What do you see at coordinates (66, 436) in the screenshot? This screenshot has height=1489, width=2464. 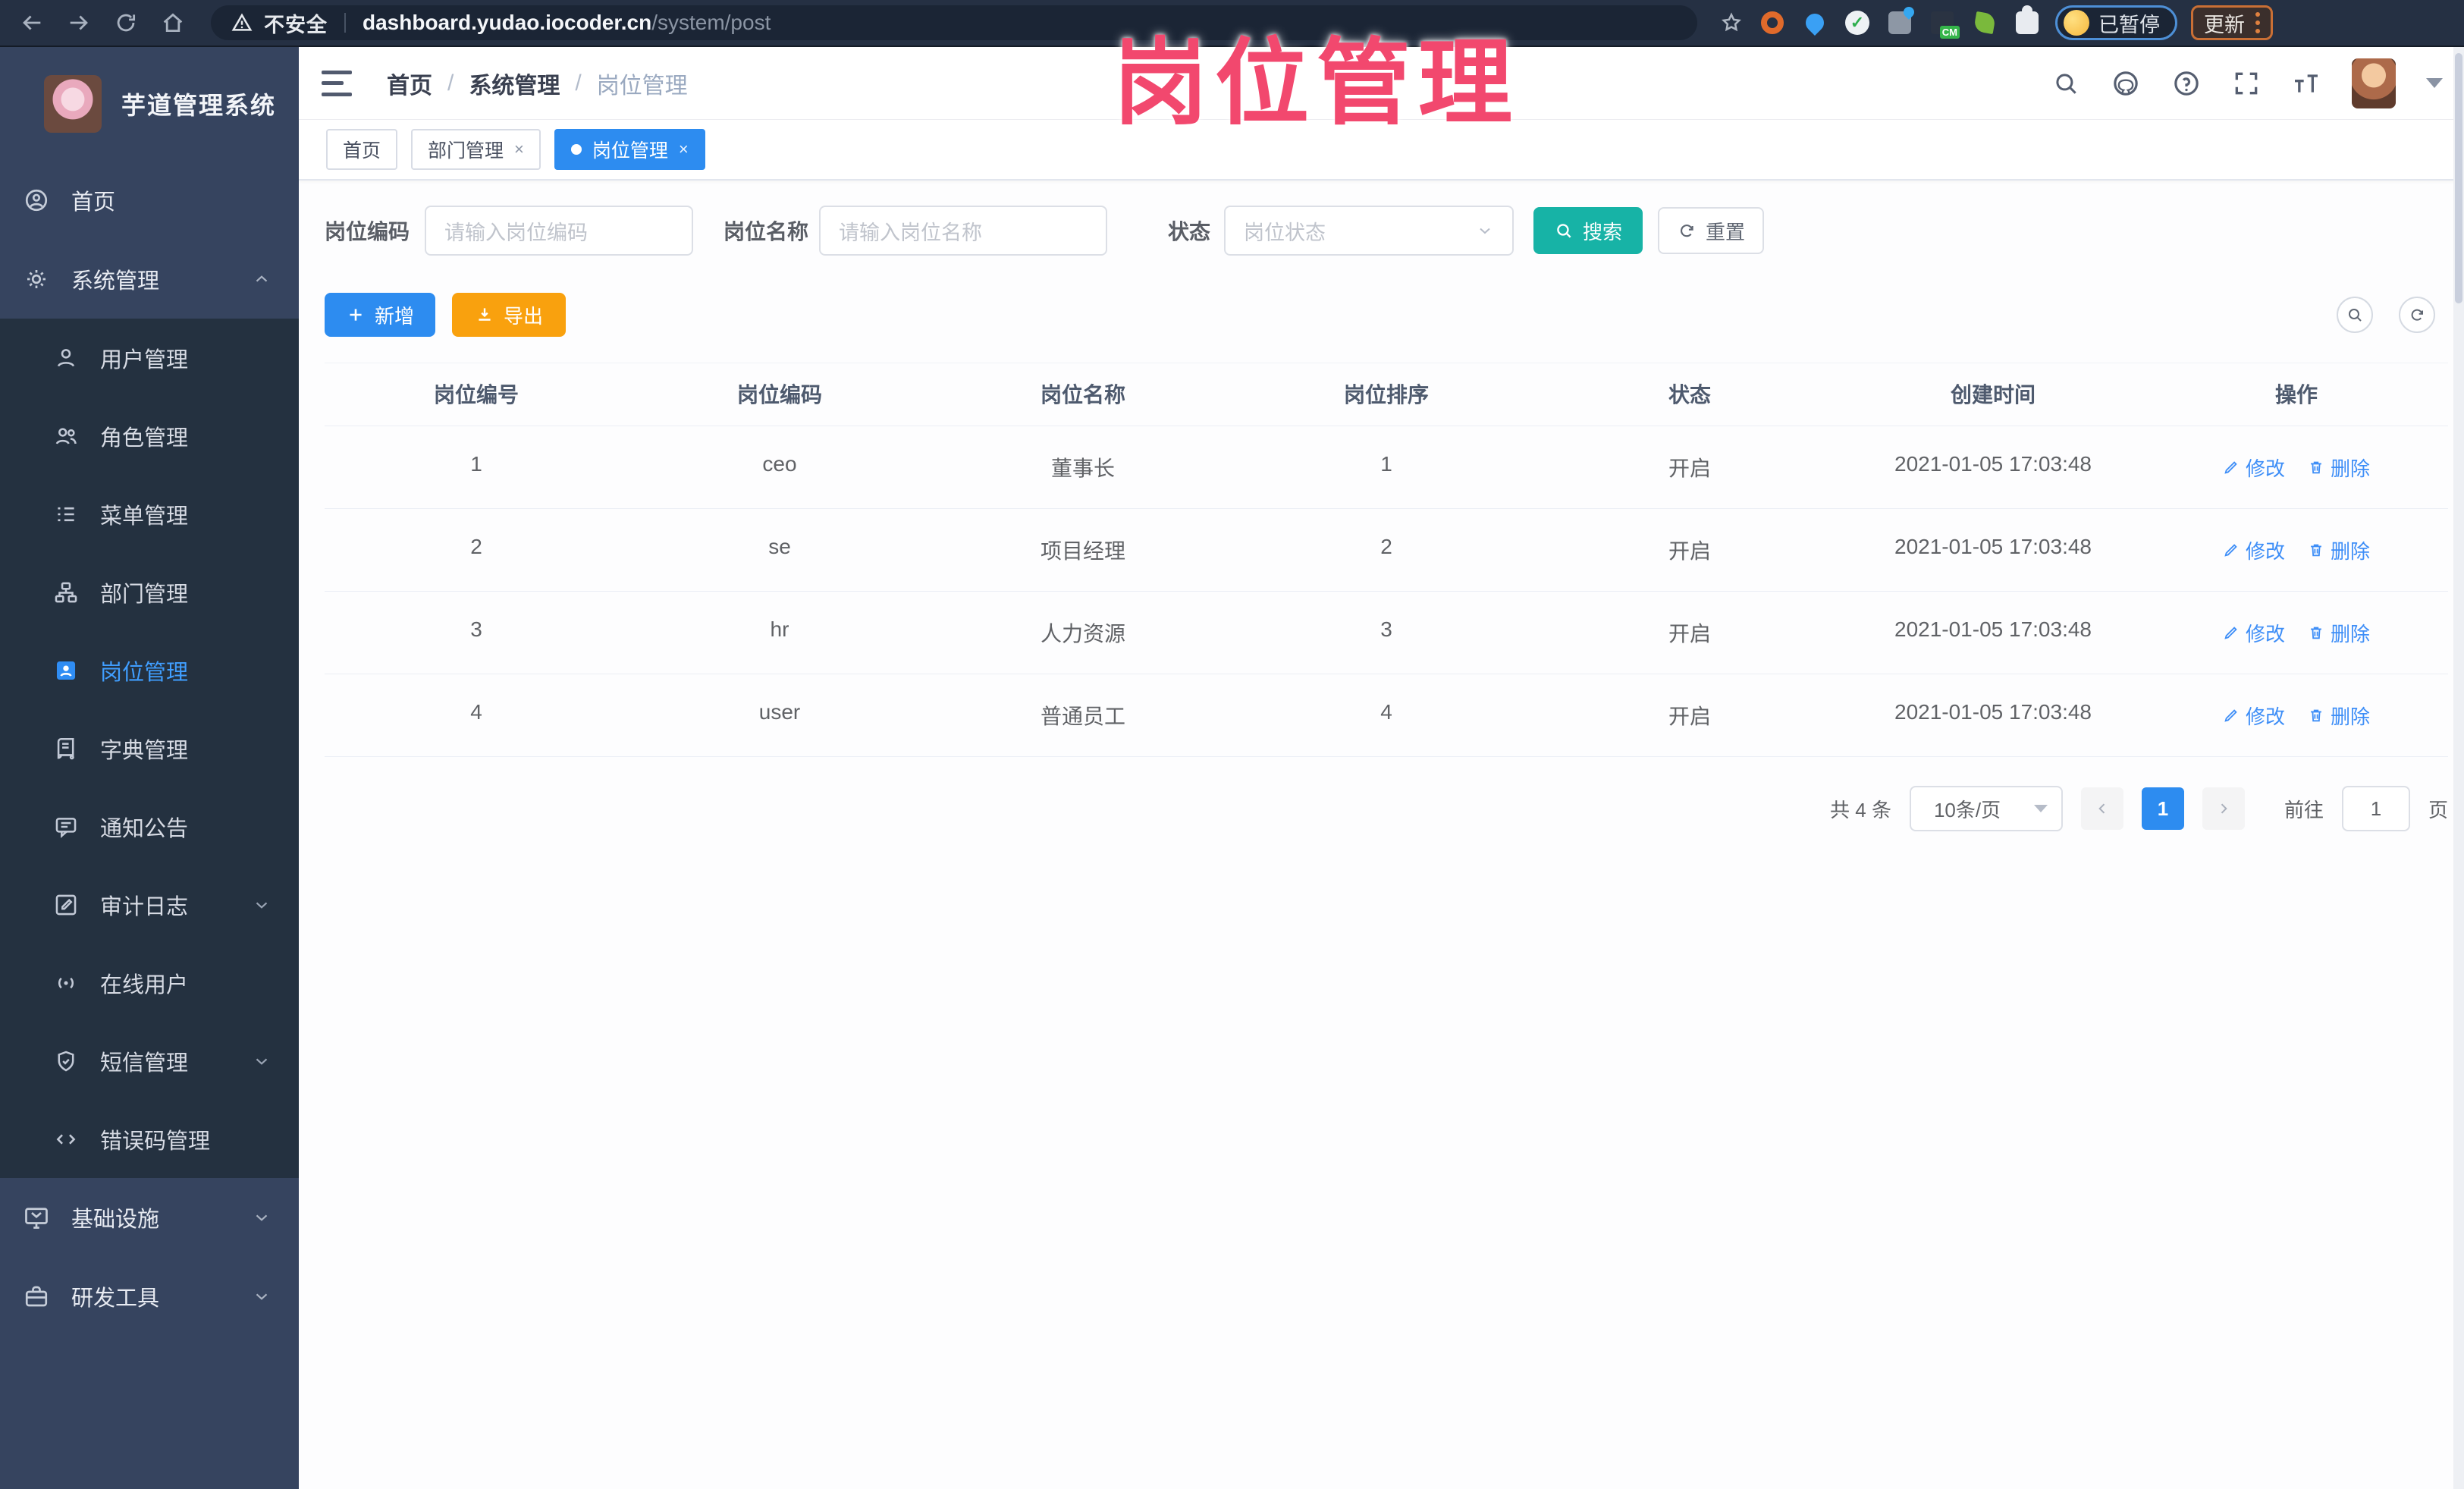 I see `roles-icon` at bounding box center [66, 436].